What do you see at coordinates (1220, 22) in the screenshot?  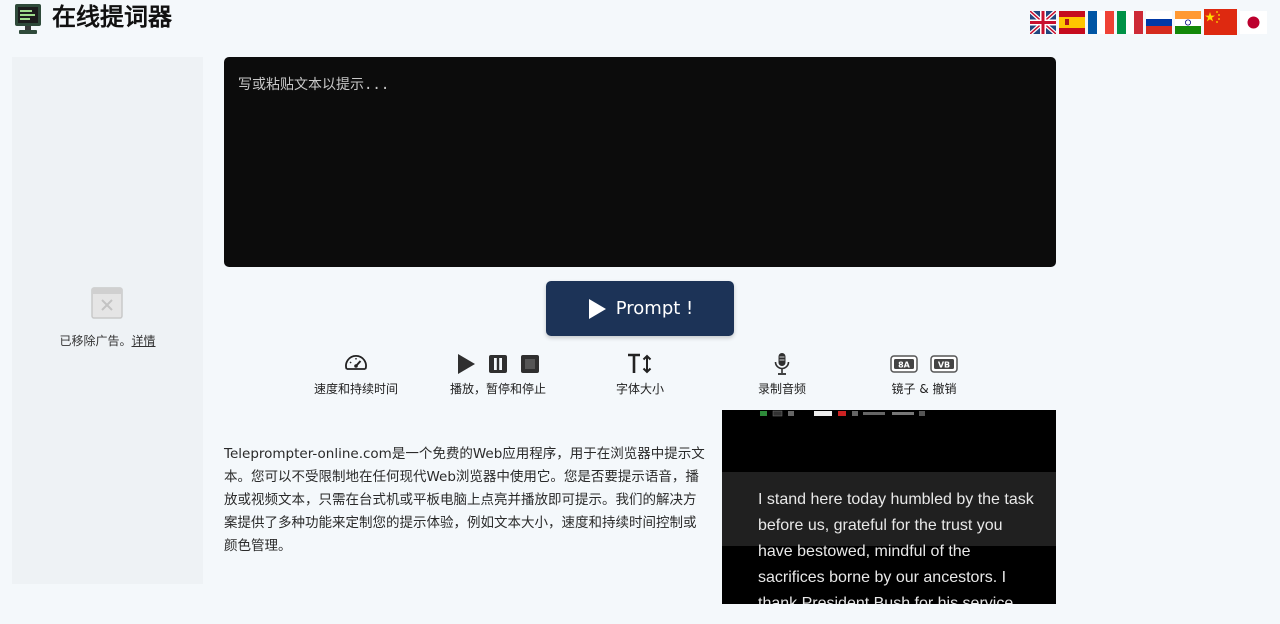 I see `flag-china-icon` at bounding box center [1220, 22].